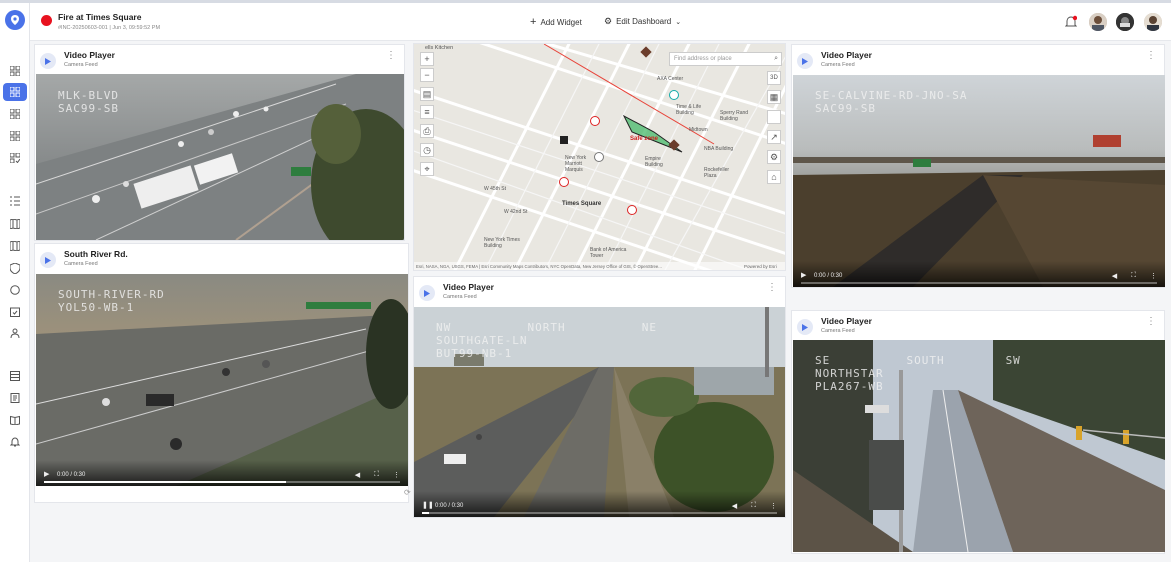 Image resolution: width=1171 pixels, height=562 pixels. I want to click on progress-fill, so click(426, 513).